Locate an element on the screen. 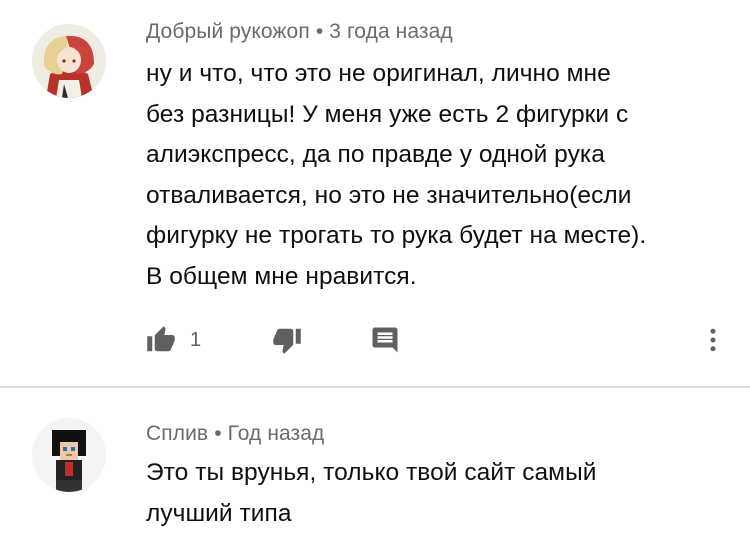 The height and width of the screenshot is (548, 750). reply-comment-icon is located at coordinates (385, 340).